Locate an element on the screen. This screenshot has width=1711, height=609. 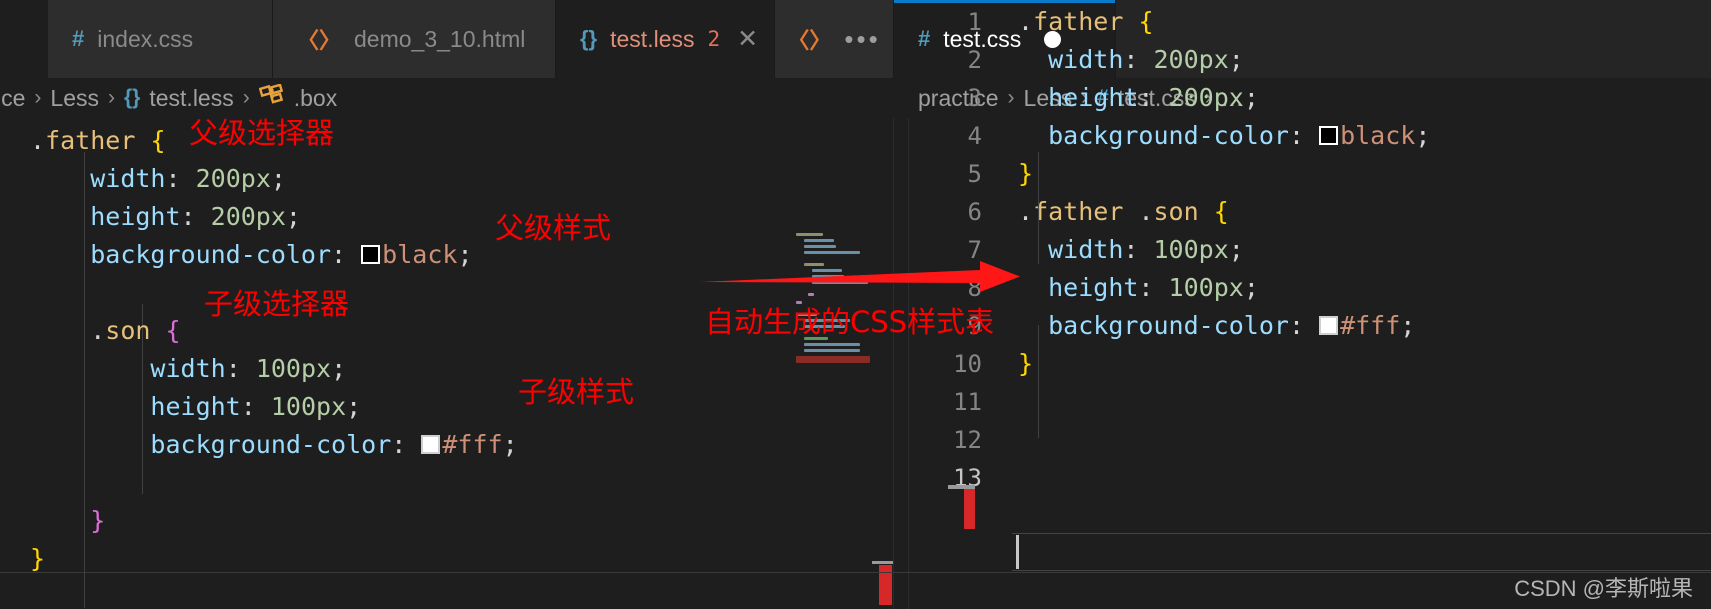
activity-bar-strip is located at coordinates (24, 39).